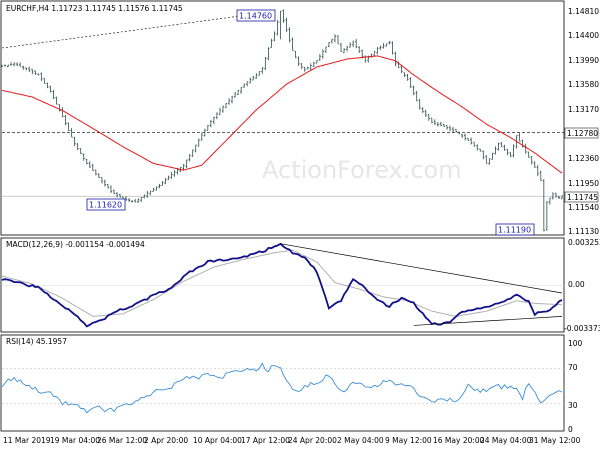  I want to click on low-march-label-box: 1.11620, so click(106, 204).